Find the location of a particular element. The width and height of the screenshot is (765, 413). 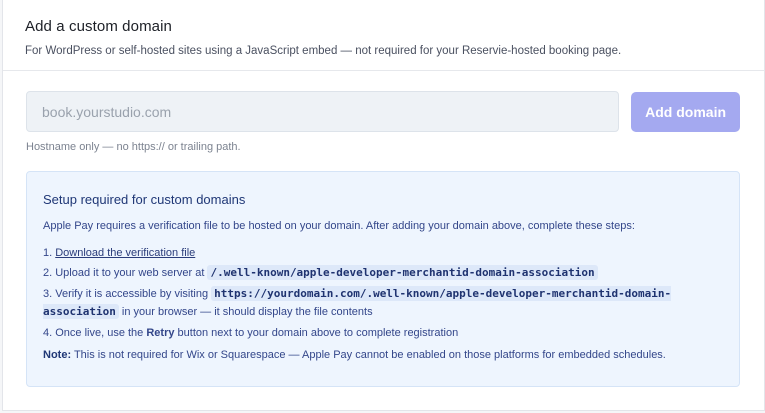

step-1-prefix: 1. is located at coordinates (49, 253).